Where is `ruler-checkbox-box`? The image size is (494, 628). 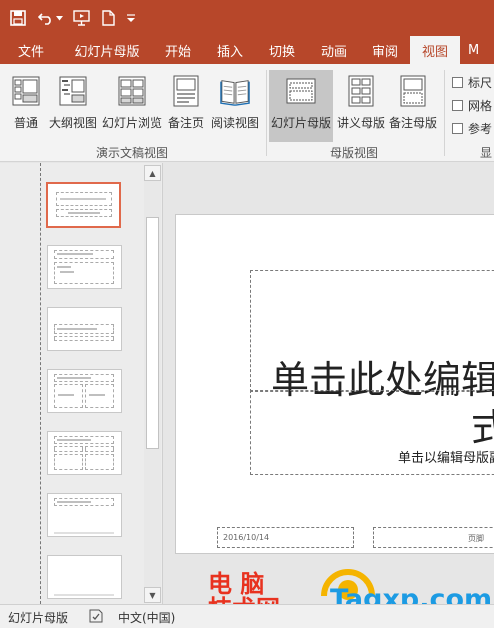 ruler-checkbox-box is located at coordinates (457, 82).